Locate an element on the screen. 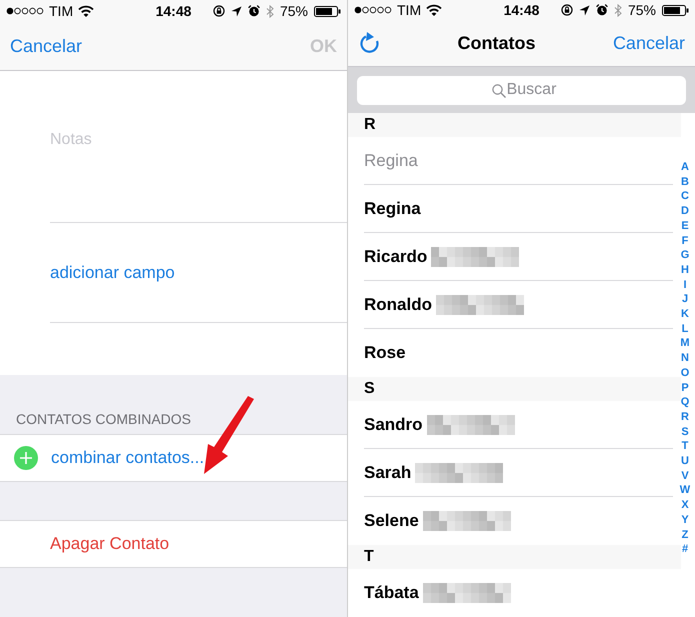 The image size is (695, 617). section-header: CONTATOS COMBINADOS is located at coordinates (104, 419).